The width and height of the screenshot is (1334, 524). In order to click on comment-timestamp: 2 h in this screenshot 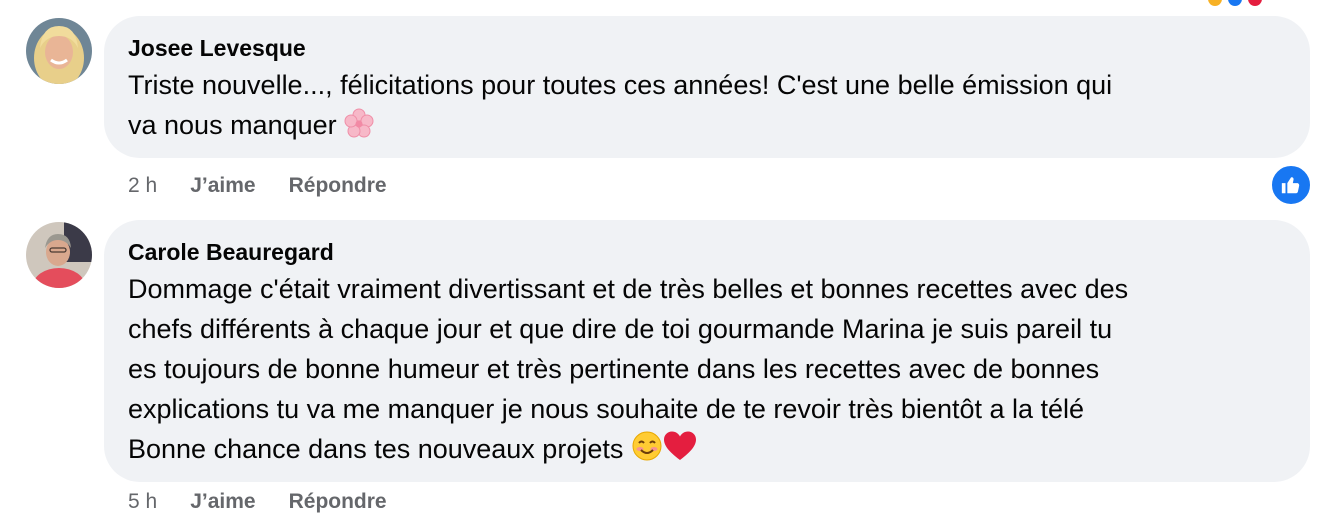, I will do `click(142, 186)`.